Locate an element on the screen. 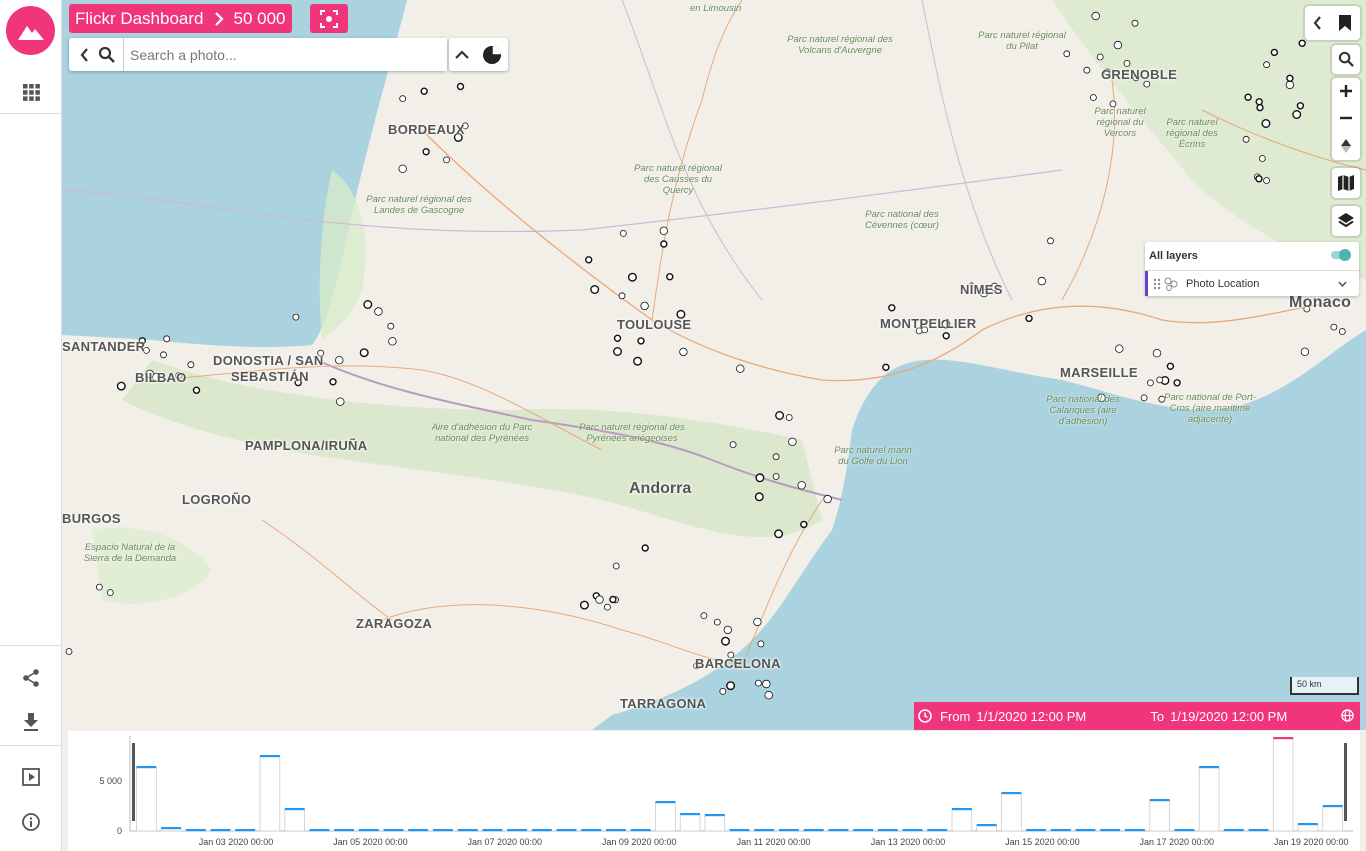 The height and width of the screenshot is (851, 1366). apps-grid-button is located at coordinates (31, 92).